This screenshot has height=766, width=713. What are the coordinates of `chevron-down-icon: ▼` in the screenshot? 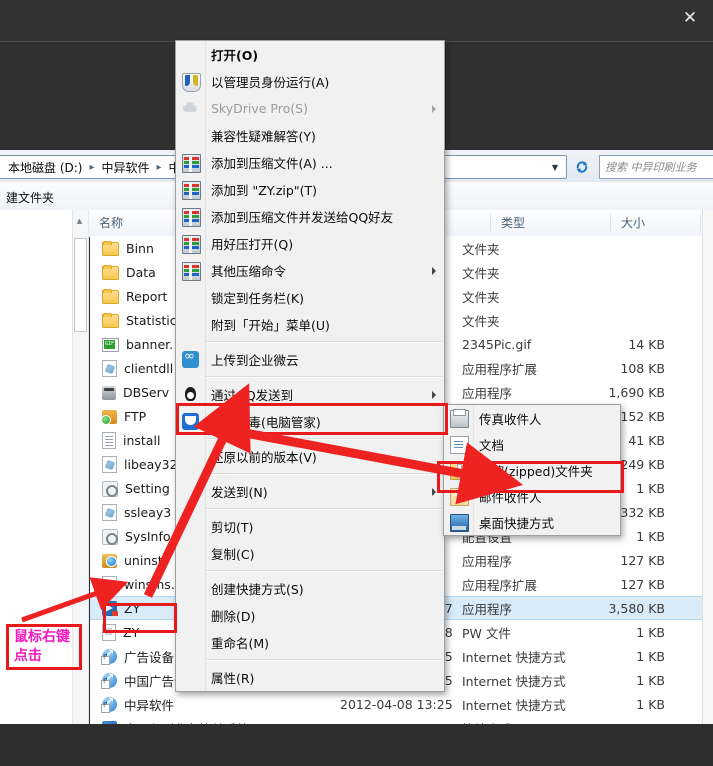 It's located at (555, 167).